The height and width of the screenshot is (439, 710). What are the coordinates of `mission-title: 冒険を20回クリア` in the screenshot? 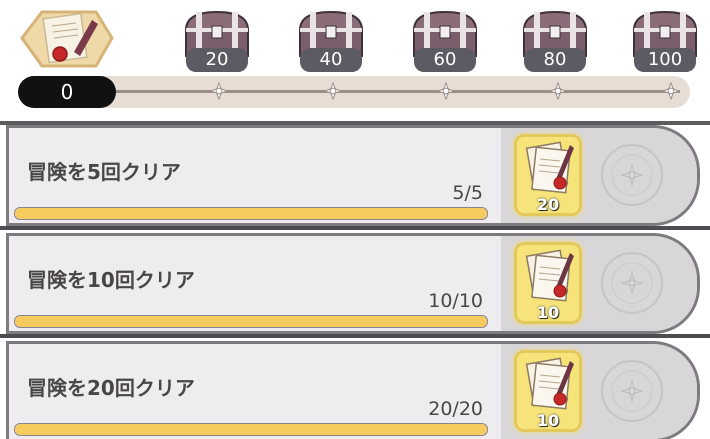 It's located at (111, 388).